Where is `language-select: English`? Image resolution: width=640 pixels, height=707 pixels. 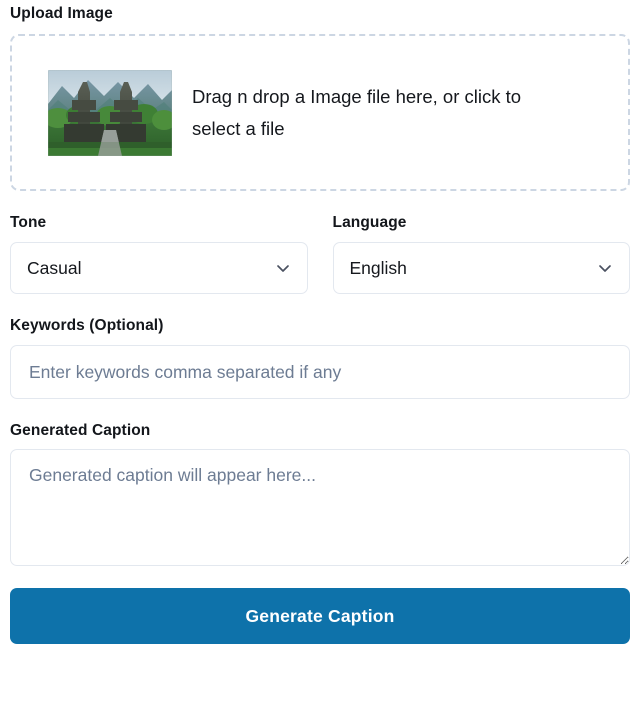 language-select: English is located at coordinates (481, 268).